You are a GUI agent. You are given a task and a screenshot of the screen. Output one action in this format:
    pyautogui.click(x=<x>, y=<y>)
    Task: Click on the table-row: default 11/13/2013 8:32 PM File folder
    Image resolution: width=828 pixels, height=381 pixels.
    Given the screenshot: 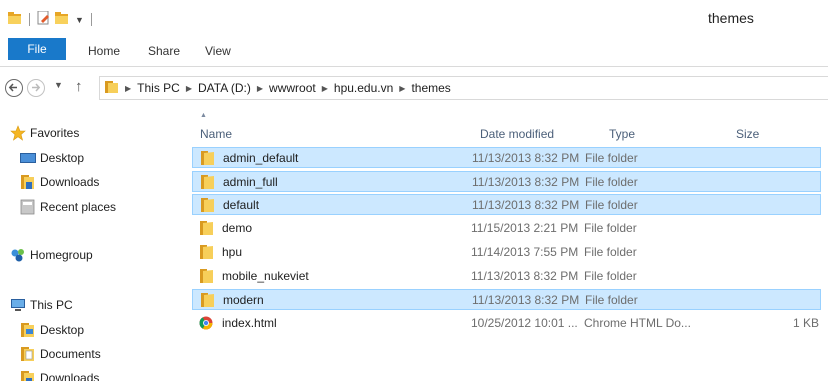 What is the action you would take?
    pyautogui.click(x=506, y=204)
    